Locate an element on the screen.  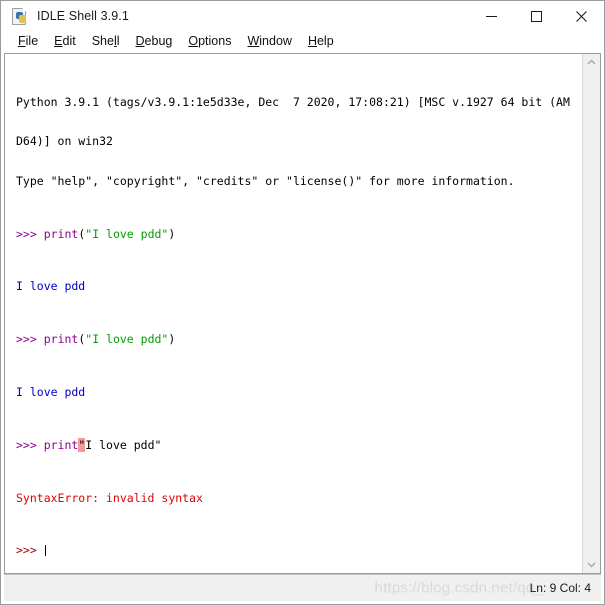
banner-line-2: D64)] on win32 is located at coordinates (299, 141).